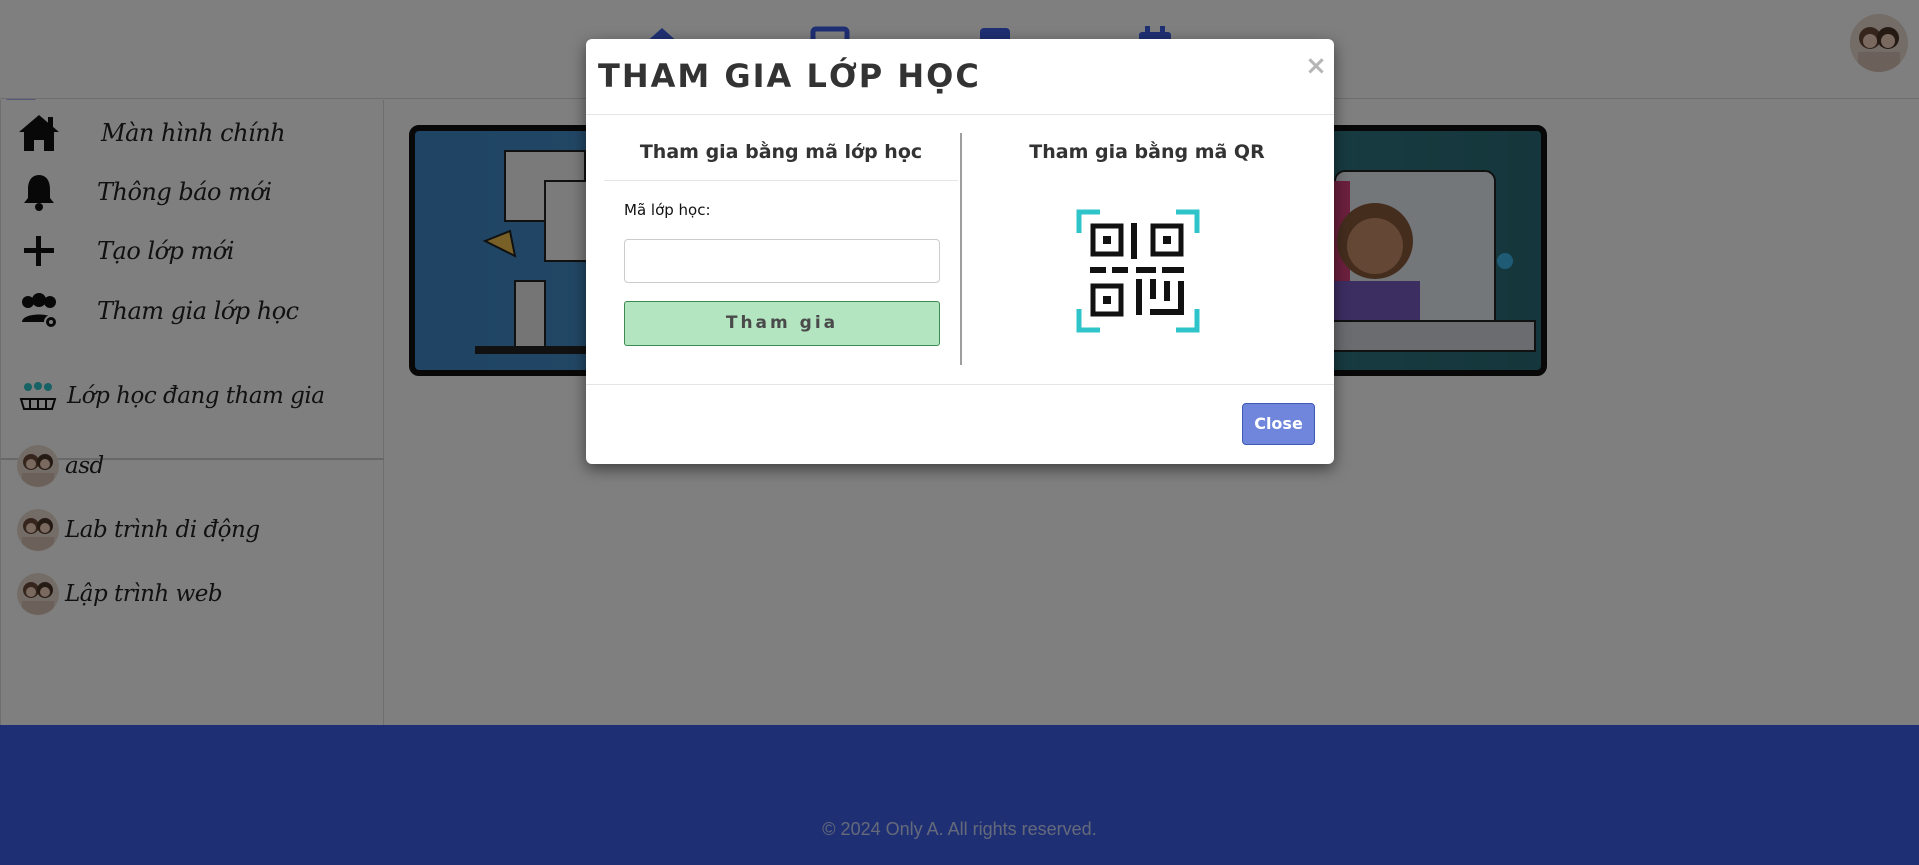  What do you see at coordinates (961, 249) in the screenshot?
I see `column-divider` at bounding box center [961, 249].